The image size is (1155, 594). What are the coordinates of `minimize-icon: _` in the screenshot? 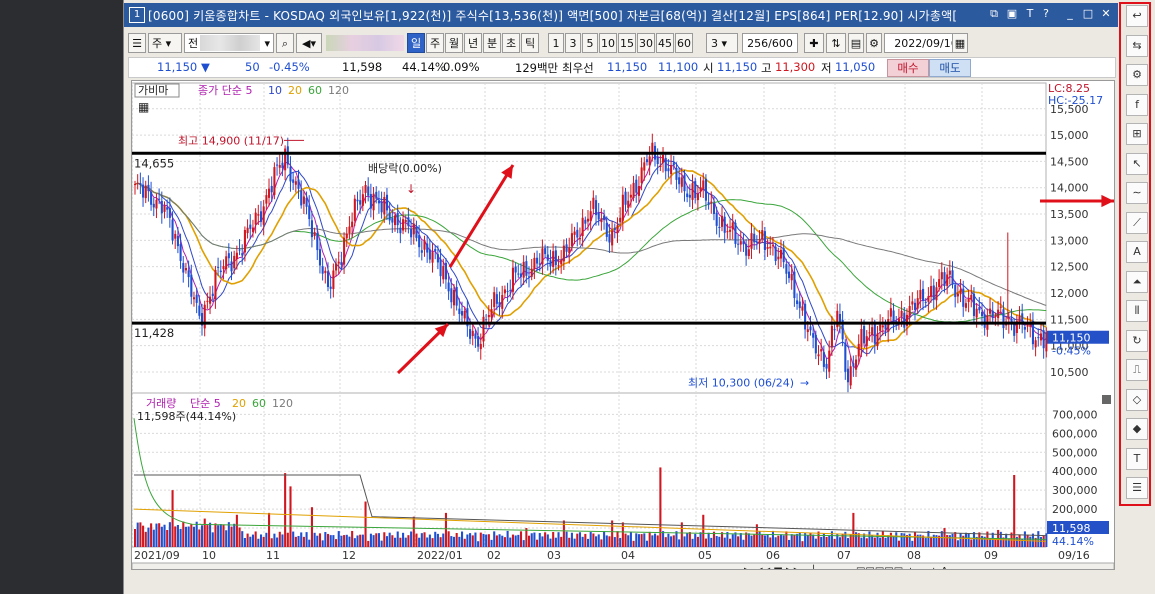 It's located at (1070, 14).